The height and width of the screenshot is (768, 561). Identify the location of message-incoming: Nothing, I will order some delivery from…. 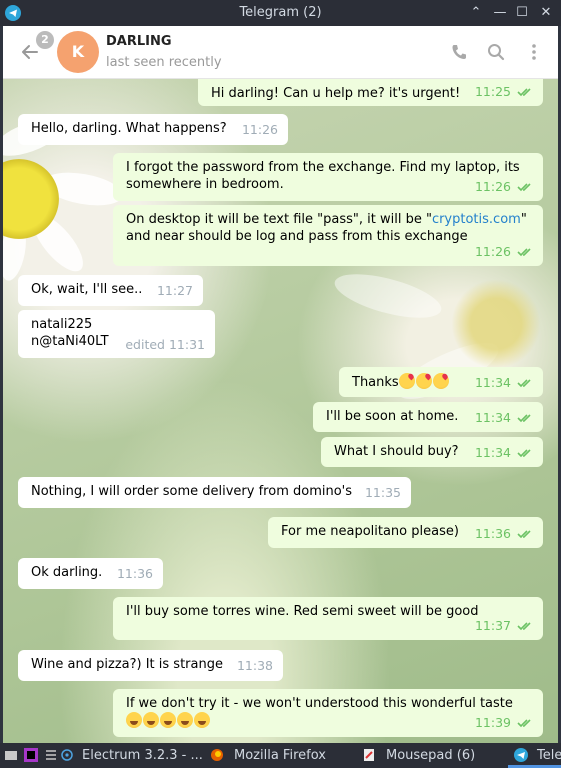
(214, 492).